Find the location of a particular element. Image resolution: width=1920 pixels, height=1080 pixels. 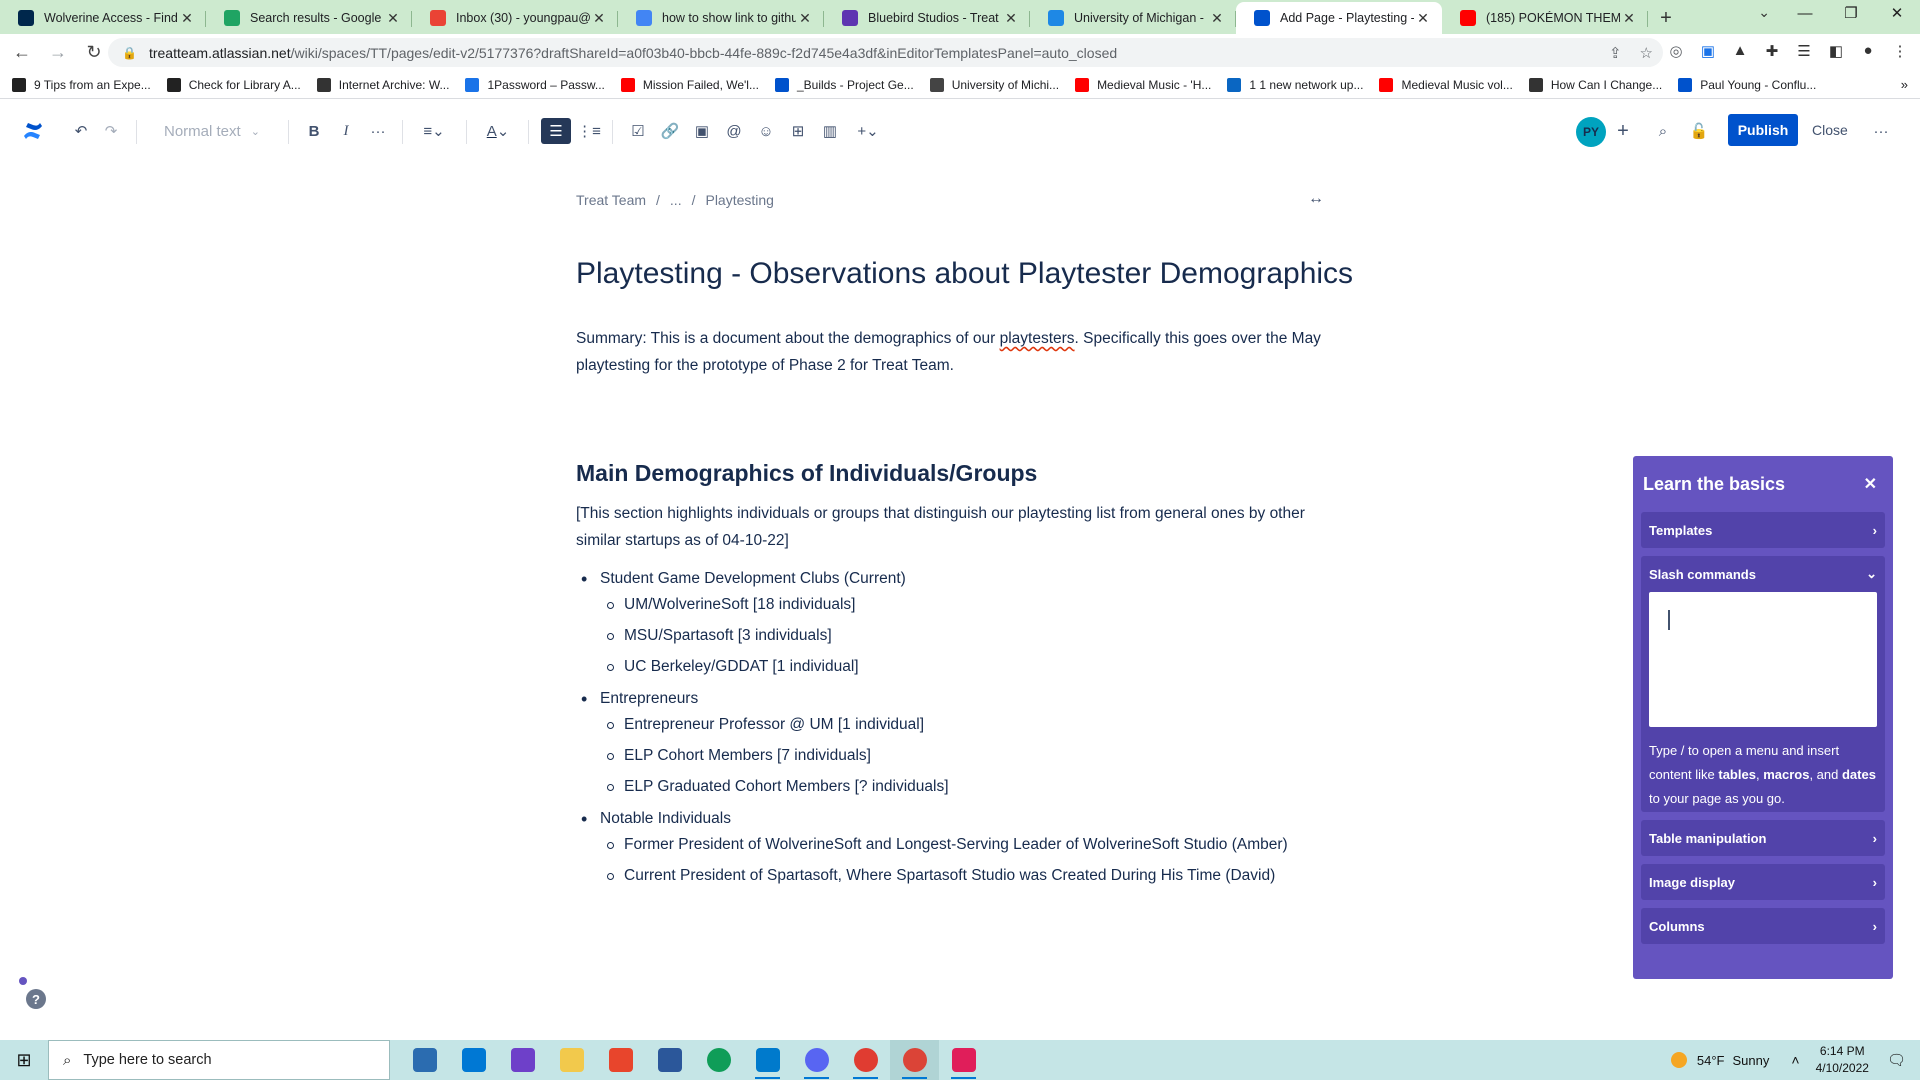

close-icon: ✕ is located at coordinates (1870, 484).